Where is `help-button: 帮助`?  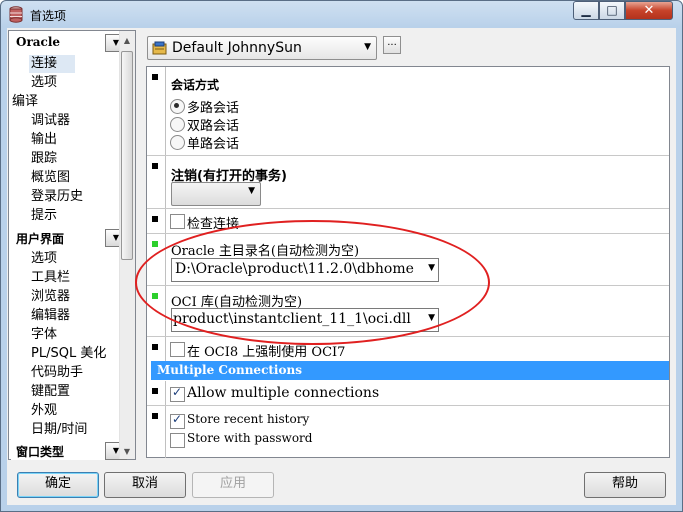 help-button: 帮助 is located at coordinates (625, 485).